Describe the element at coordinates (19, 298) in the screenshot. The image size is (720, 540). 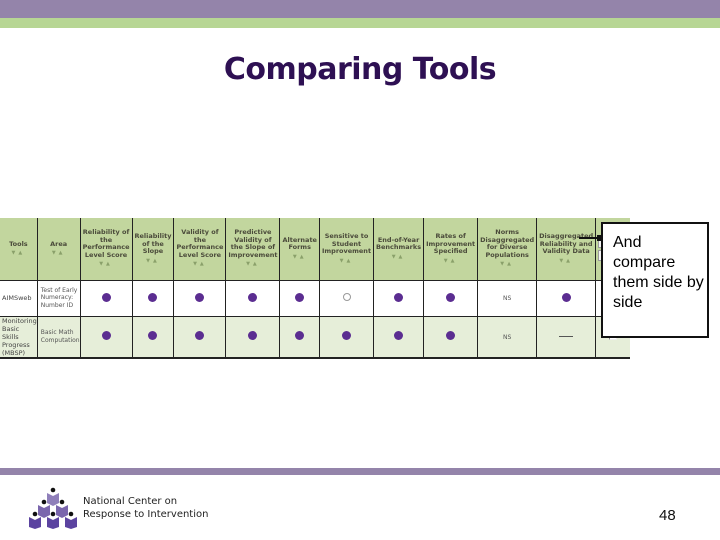
I see `tool-name: AIMSweb` at that location.